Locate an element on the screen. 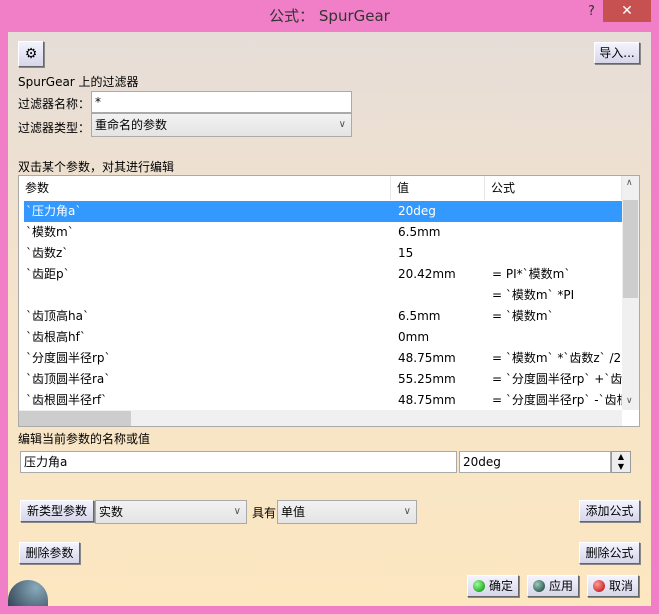 This screenshot has width=659, height=614. cell-formula: = `分度圆半径rp` -`齿根 is located at coordinates (560, 400).